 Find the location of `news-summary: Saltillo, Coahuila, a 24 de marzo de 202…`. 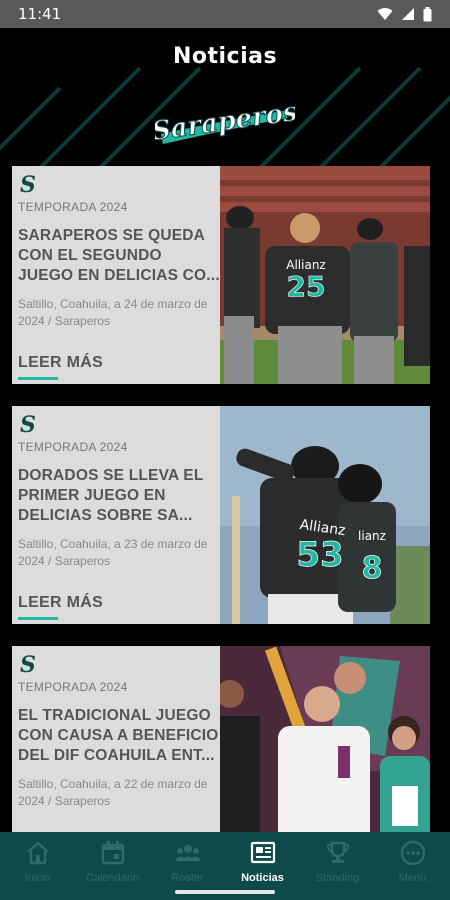

news-summary: Saltillo, Coahuila, a 24 de marzo de 202… is located at coordinates (113, 314).